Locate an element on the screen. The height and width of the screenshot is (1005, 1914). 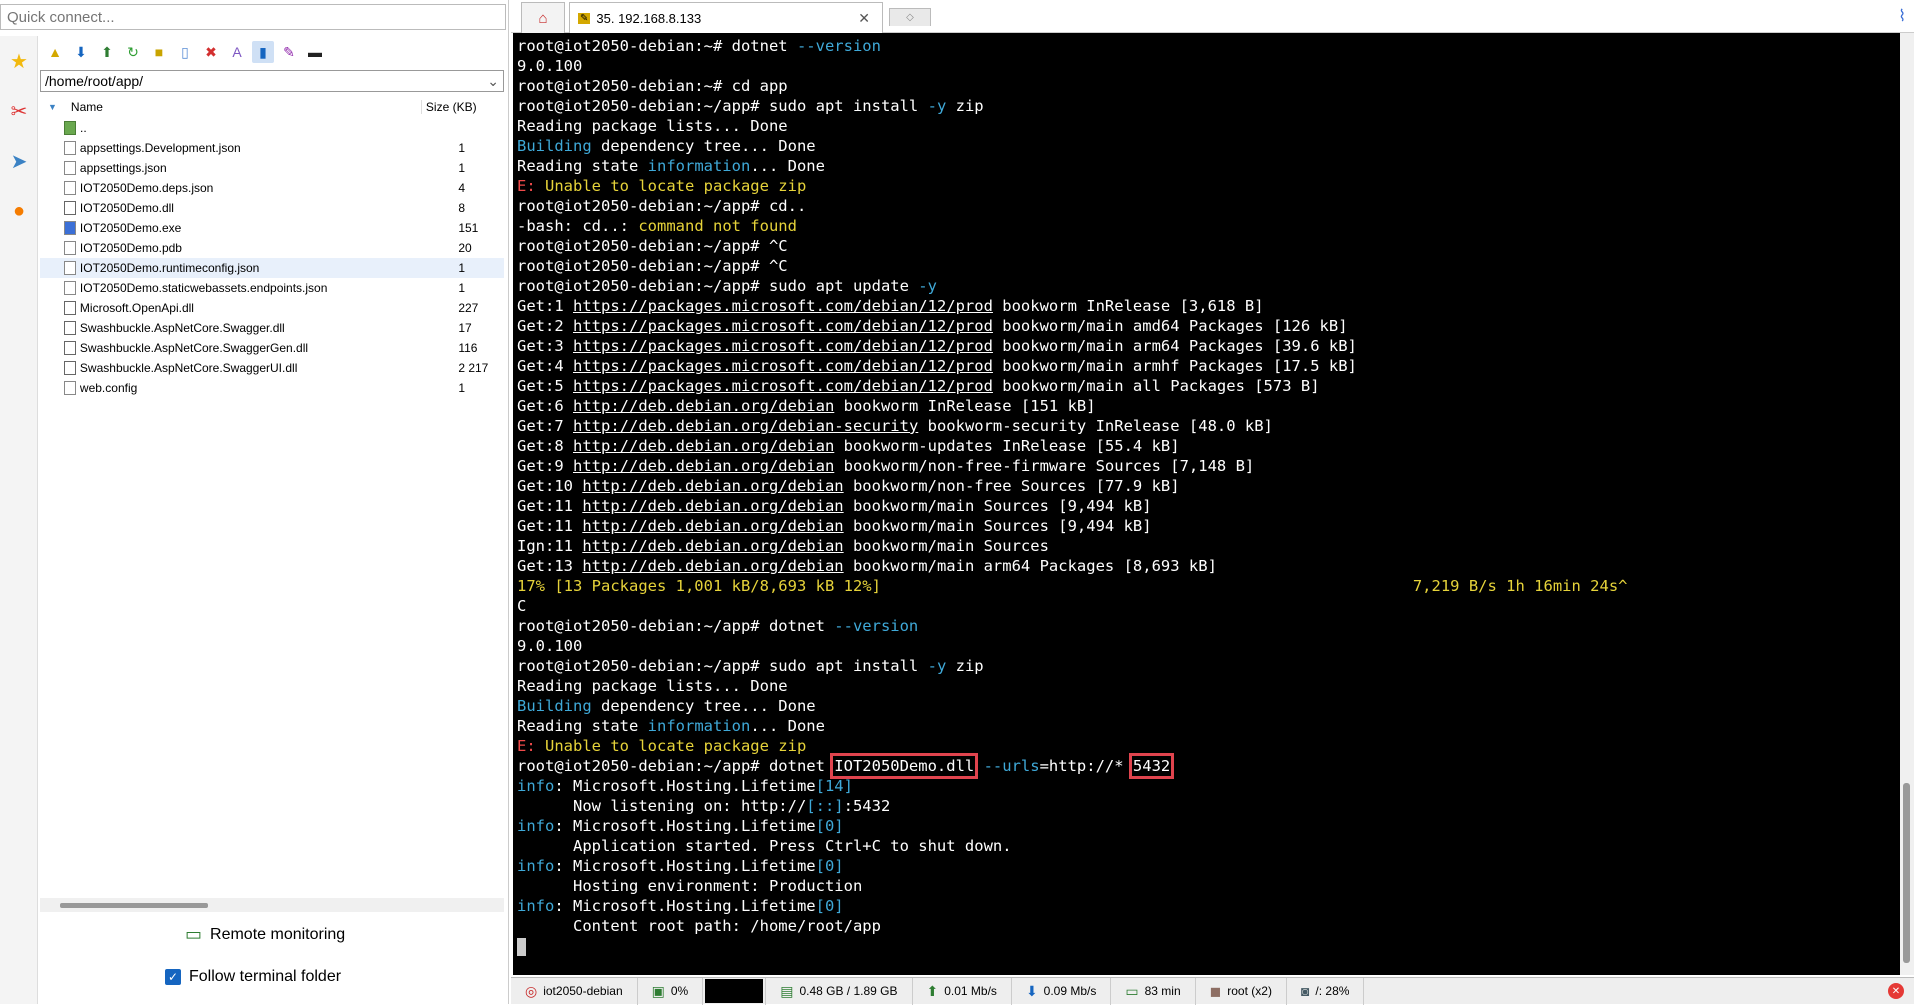
attachment-icon: ⌇ is located at coordinates (1902, 16).